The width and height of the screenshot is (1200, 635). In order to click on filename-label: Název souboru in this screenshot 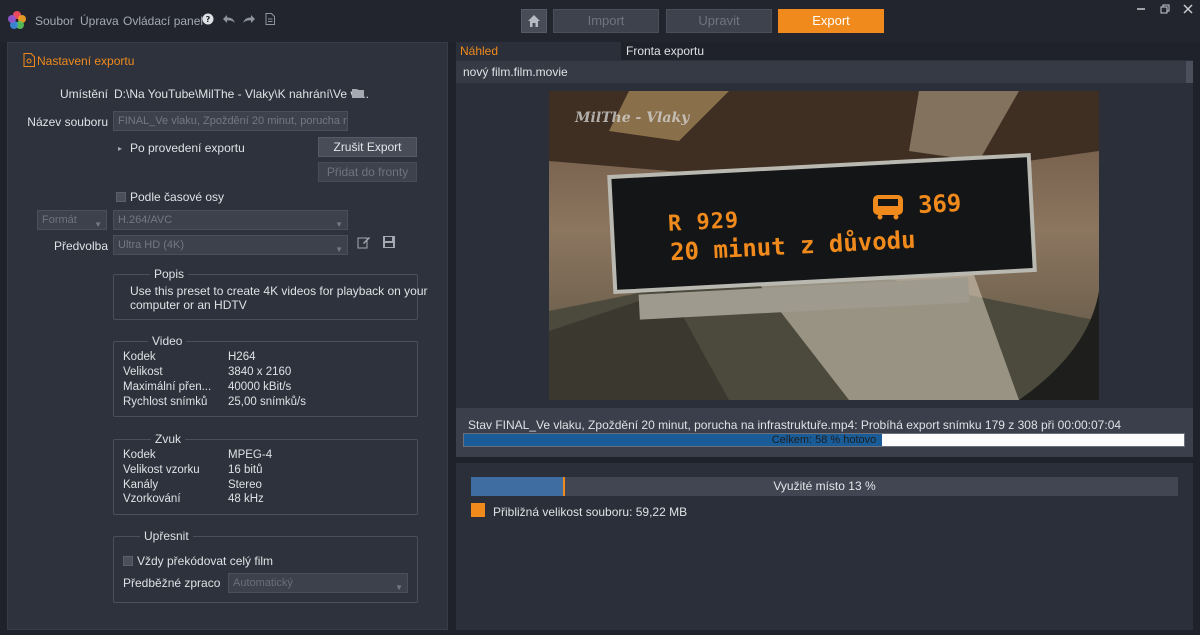, I will do `click(67, 122)`.